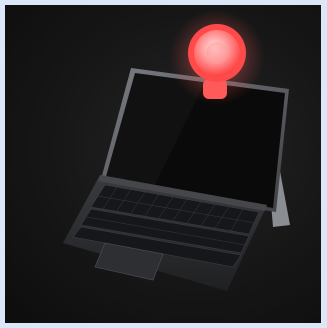 The image size is (327, 328). What do you see at coordinates (215, 89) in the screenshot?
I see `ring-light-clip` at bounding box center [215, 89].